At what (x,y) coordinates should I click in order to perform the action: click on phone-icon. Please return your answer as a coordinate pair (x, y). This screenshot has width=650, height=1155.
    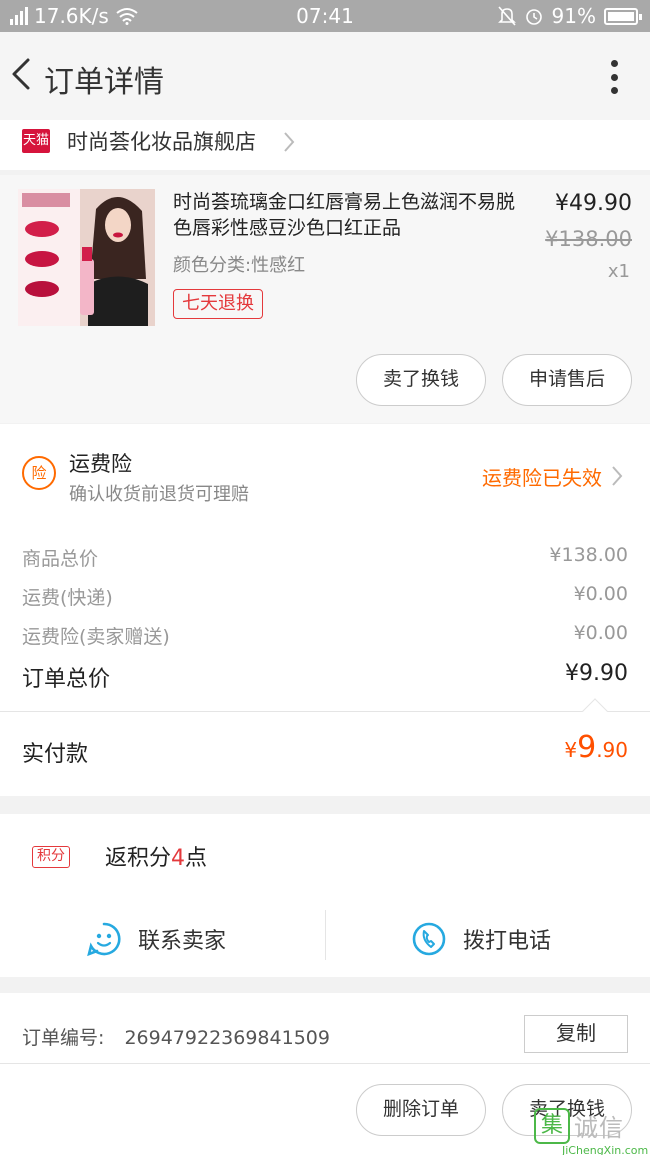
    Looking at the image, I should click on (429, 939).